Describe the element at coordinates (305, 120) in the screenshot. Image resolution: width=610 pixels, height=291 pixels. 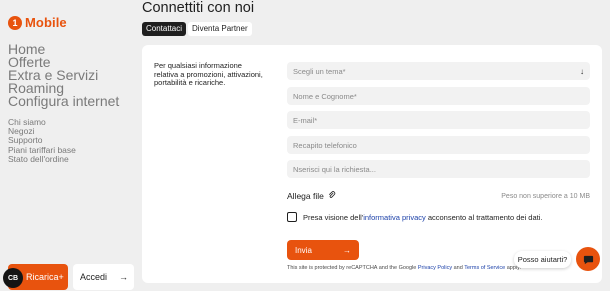
I see `email-placeholder: E-mail*` at that location.